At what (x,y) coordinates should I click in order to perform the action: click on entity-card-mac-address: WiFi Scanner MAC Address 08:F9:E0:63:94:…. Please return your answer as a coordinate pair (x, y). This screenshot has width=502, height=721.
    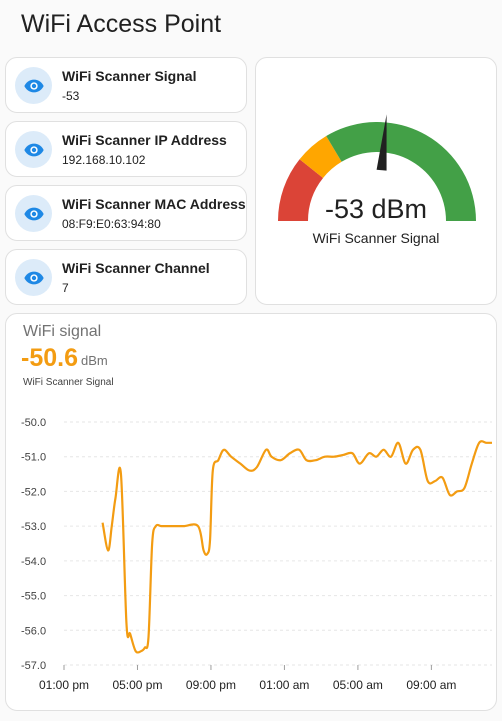
    Looking at the image, I should click on (126, 213).